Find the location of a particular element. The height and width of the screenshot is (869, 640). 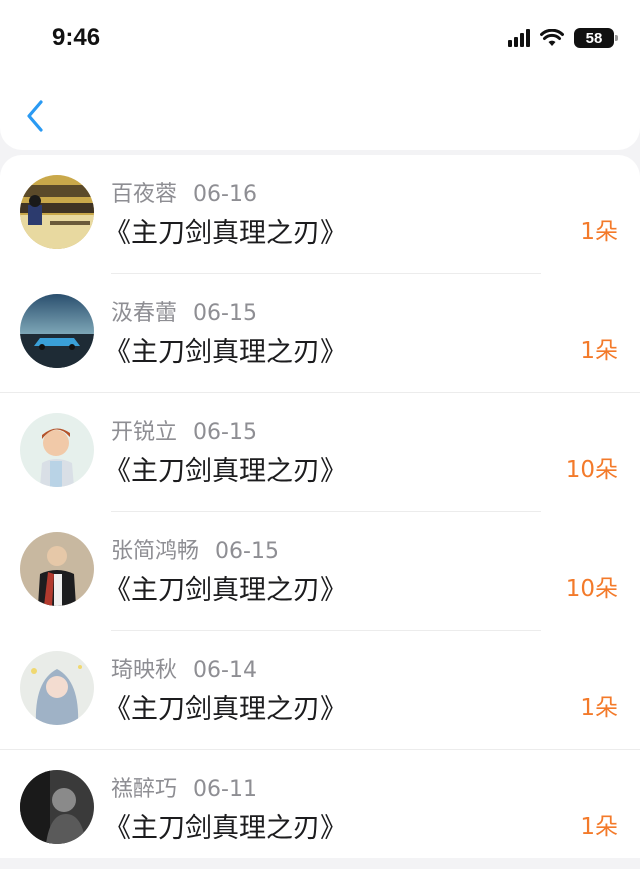

sender-name: 汲春蕾 is located at coordinates (144, 313).